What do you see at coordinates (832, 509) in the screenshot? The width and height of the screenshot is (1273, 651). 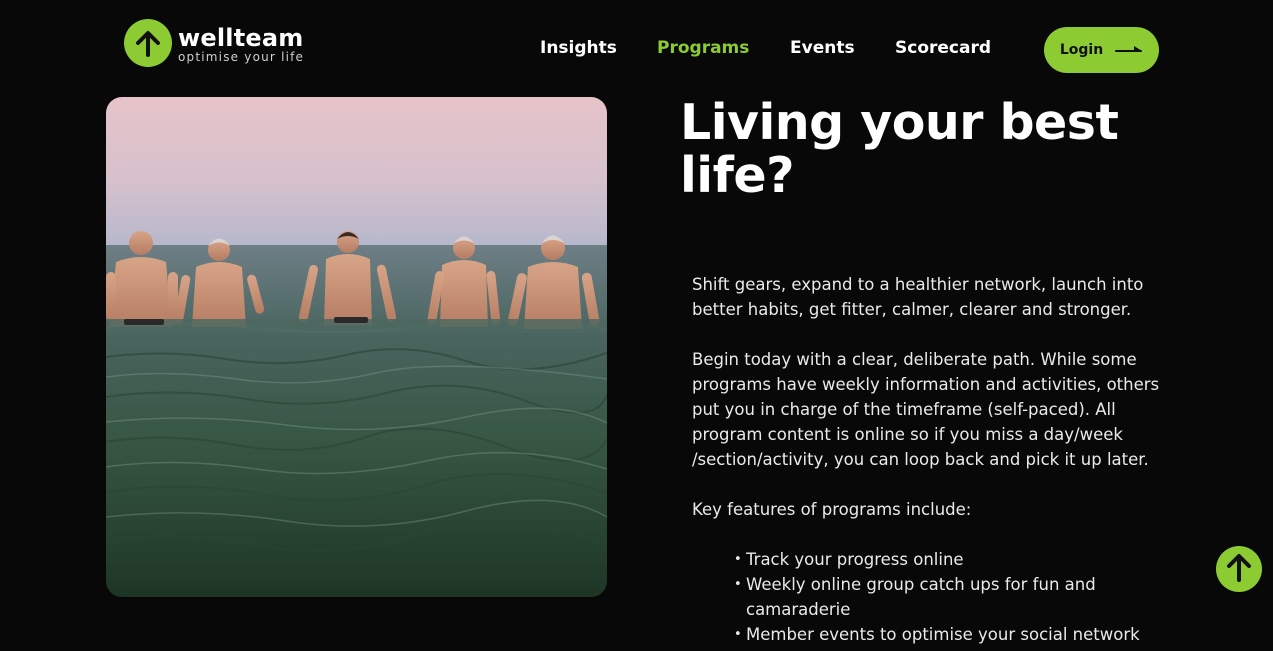 I see `features-heading: Key features of programs include:` at bounding box center [832, 509].